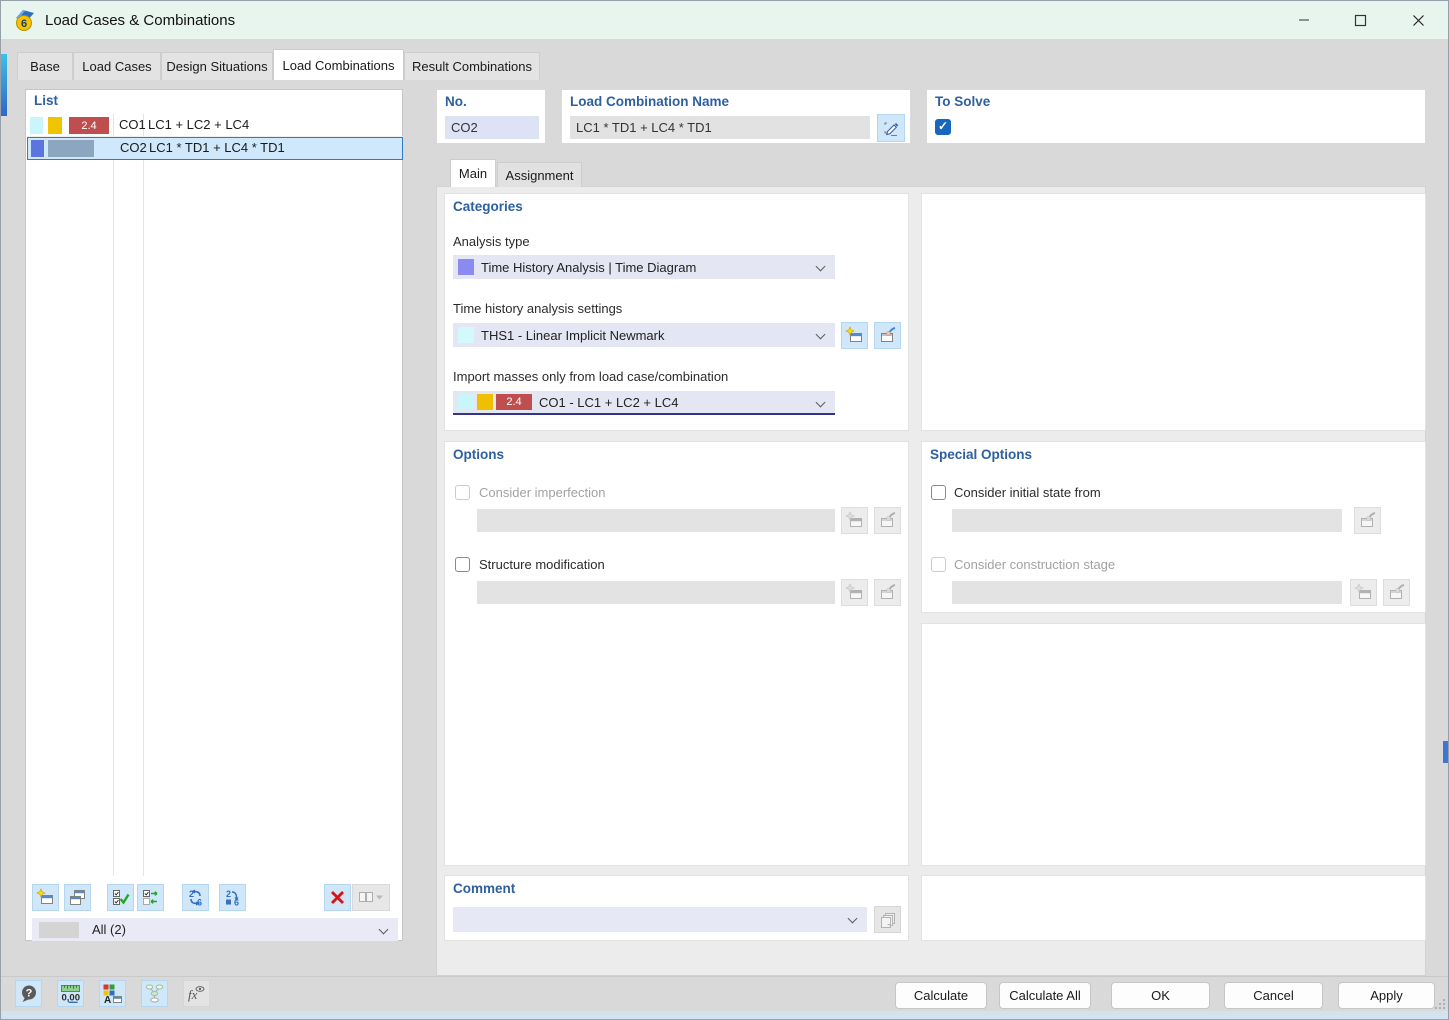  What do you see at coordinates (1439, 1003) in the screenshot?
I see `resize-grip` at bounding box center [1439, 1003].